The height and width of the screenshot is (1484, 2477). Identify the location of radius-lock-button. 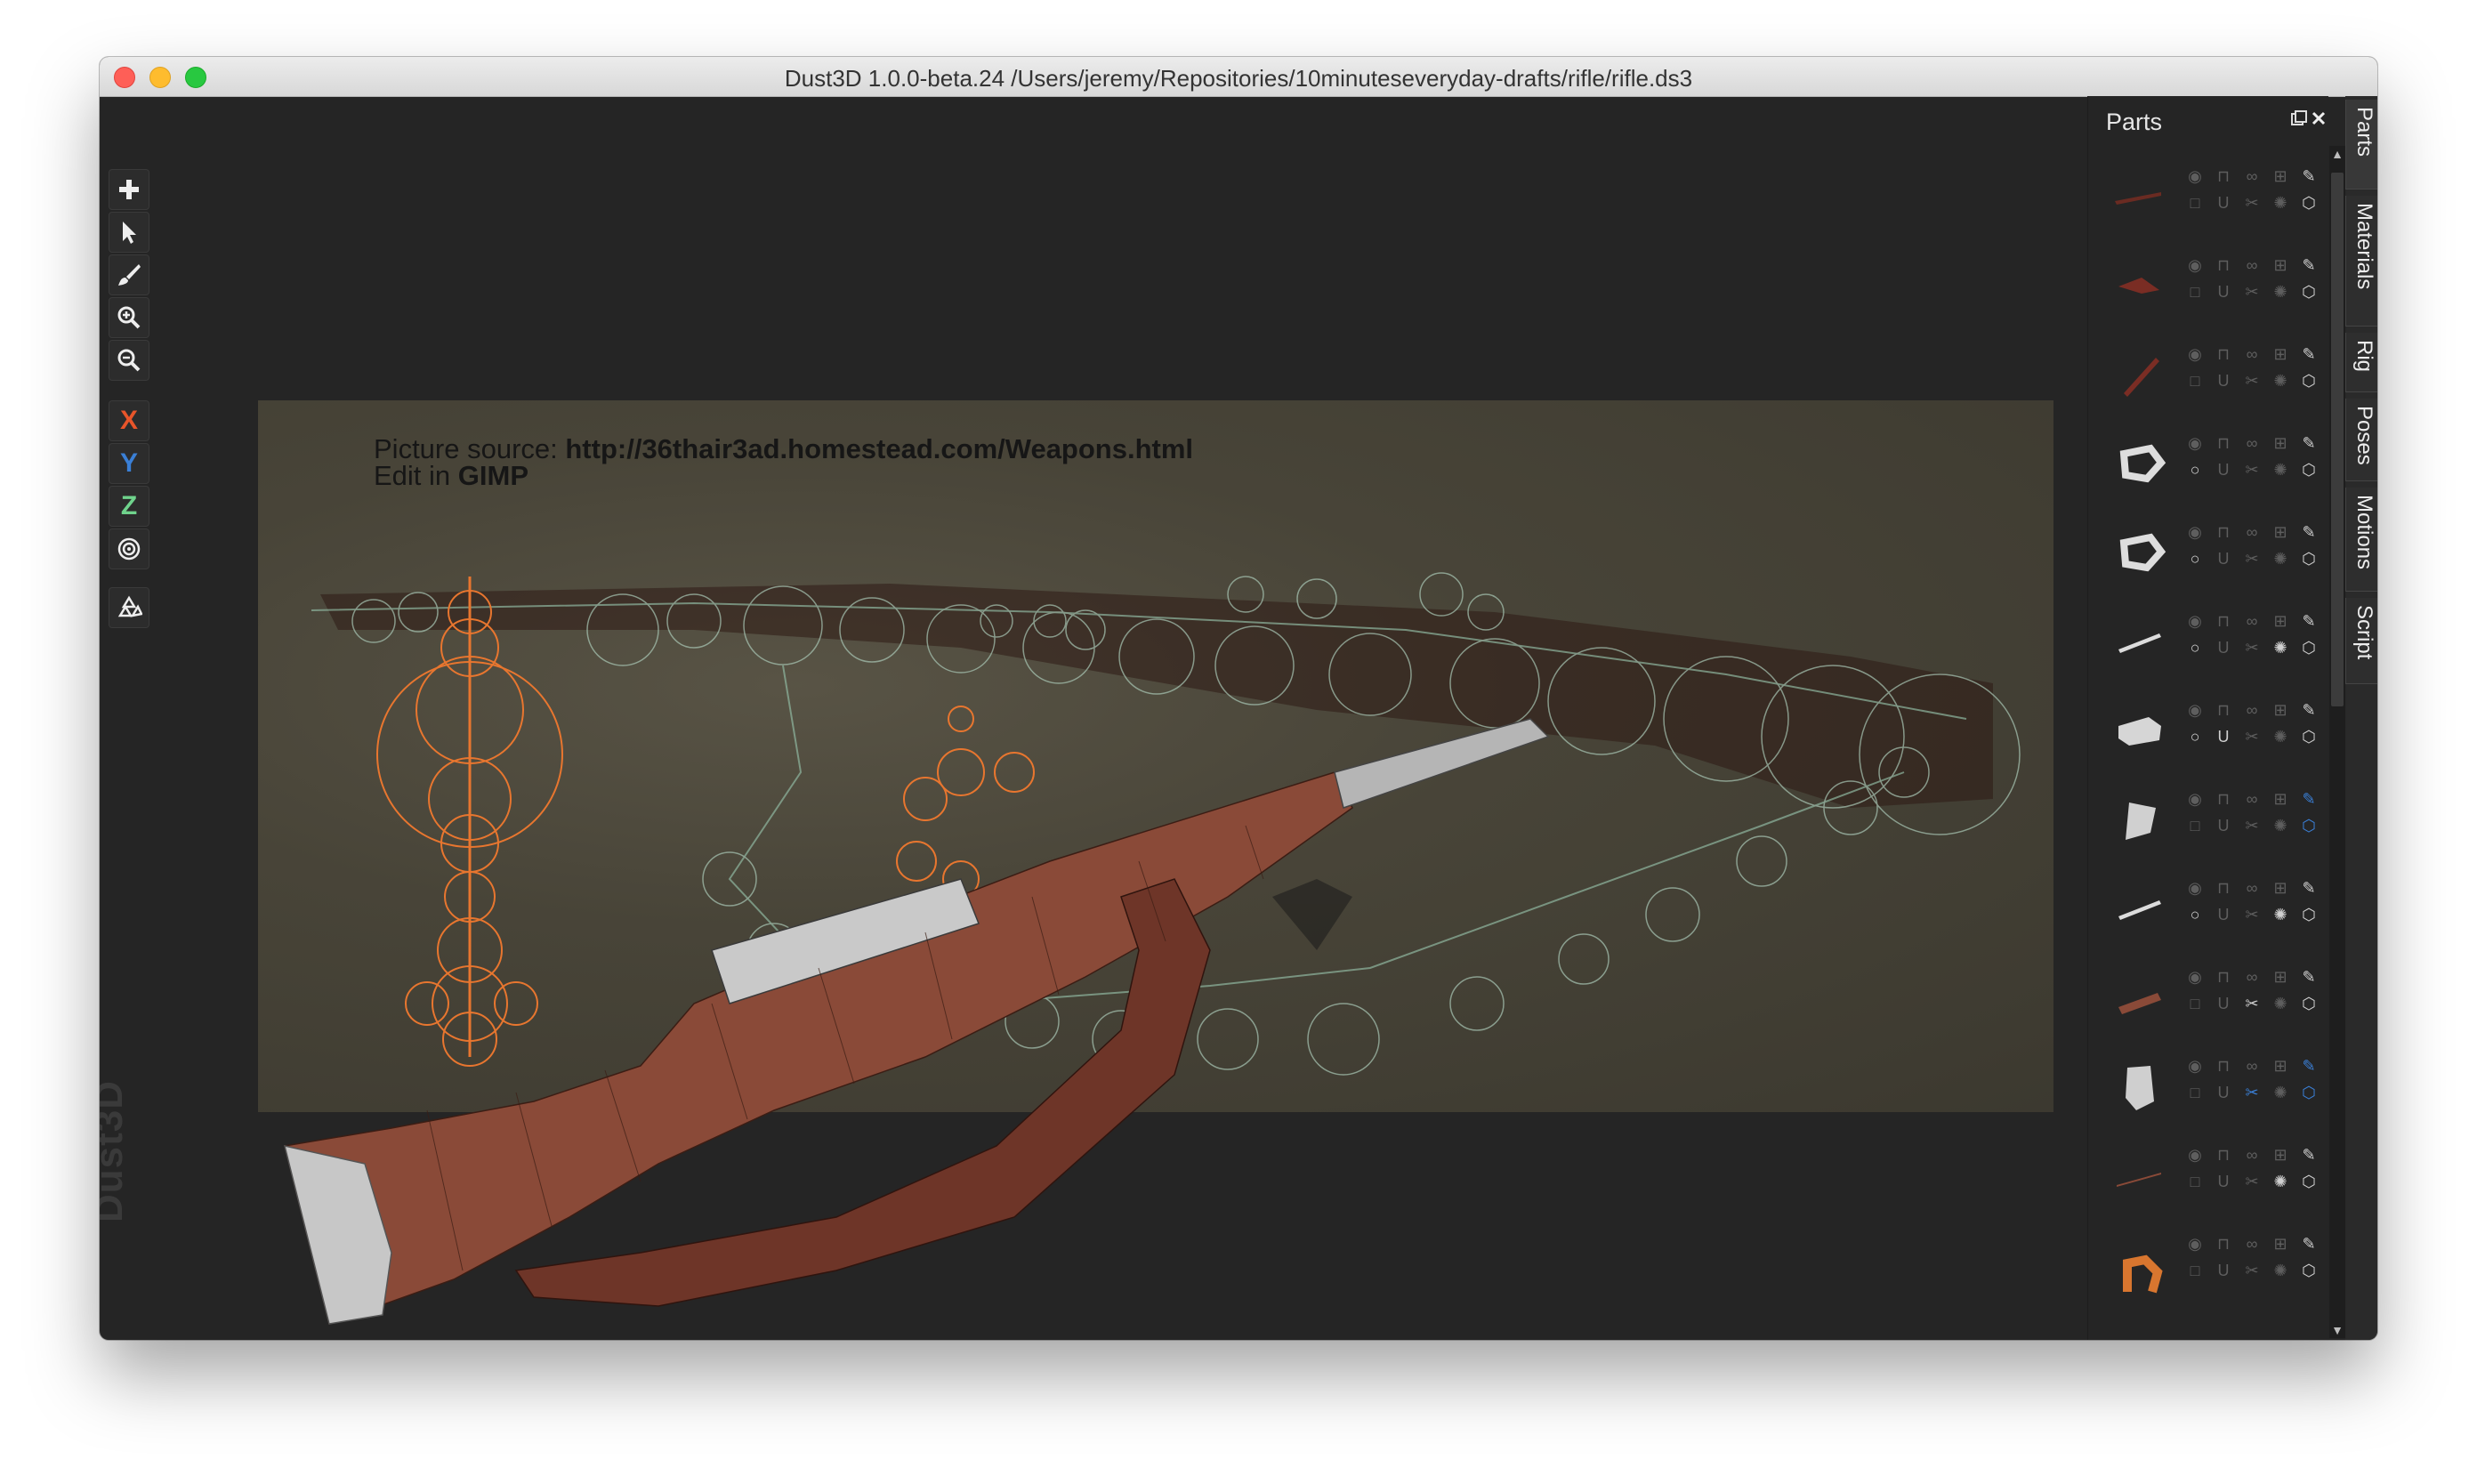
(129, 548).